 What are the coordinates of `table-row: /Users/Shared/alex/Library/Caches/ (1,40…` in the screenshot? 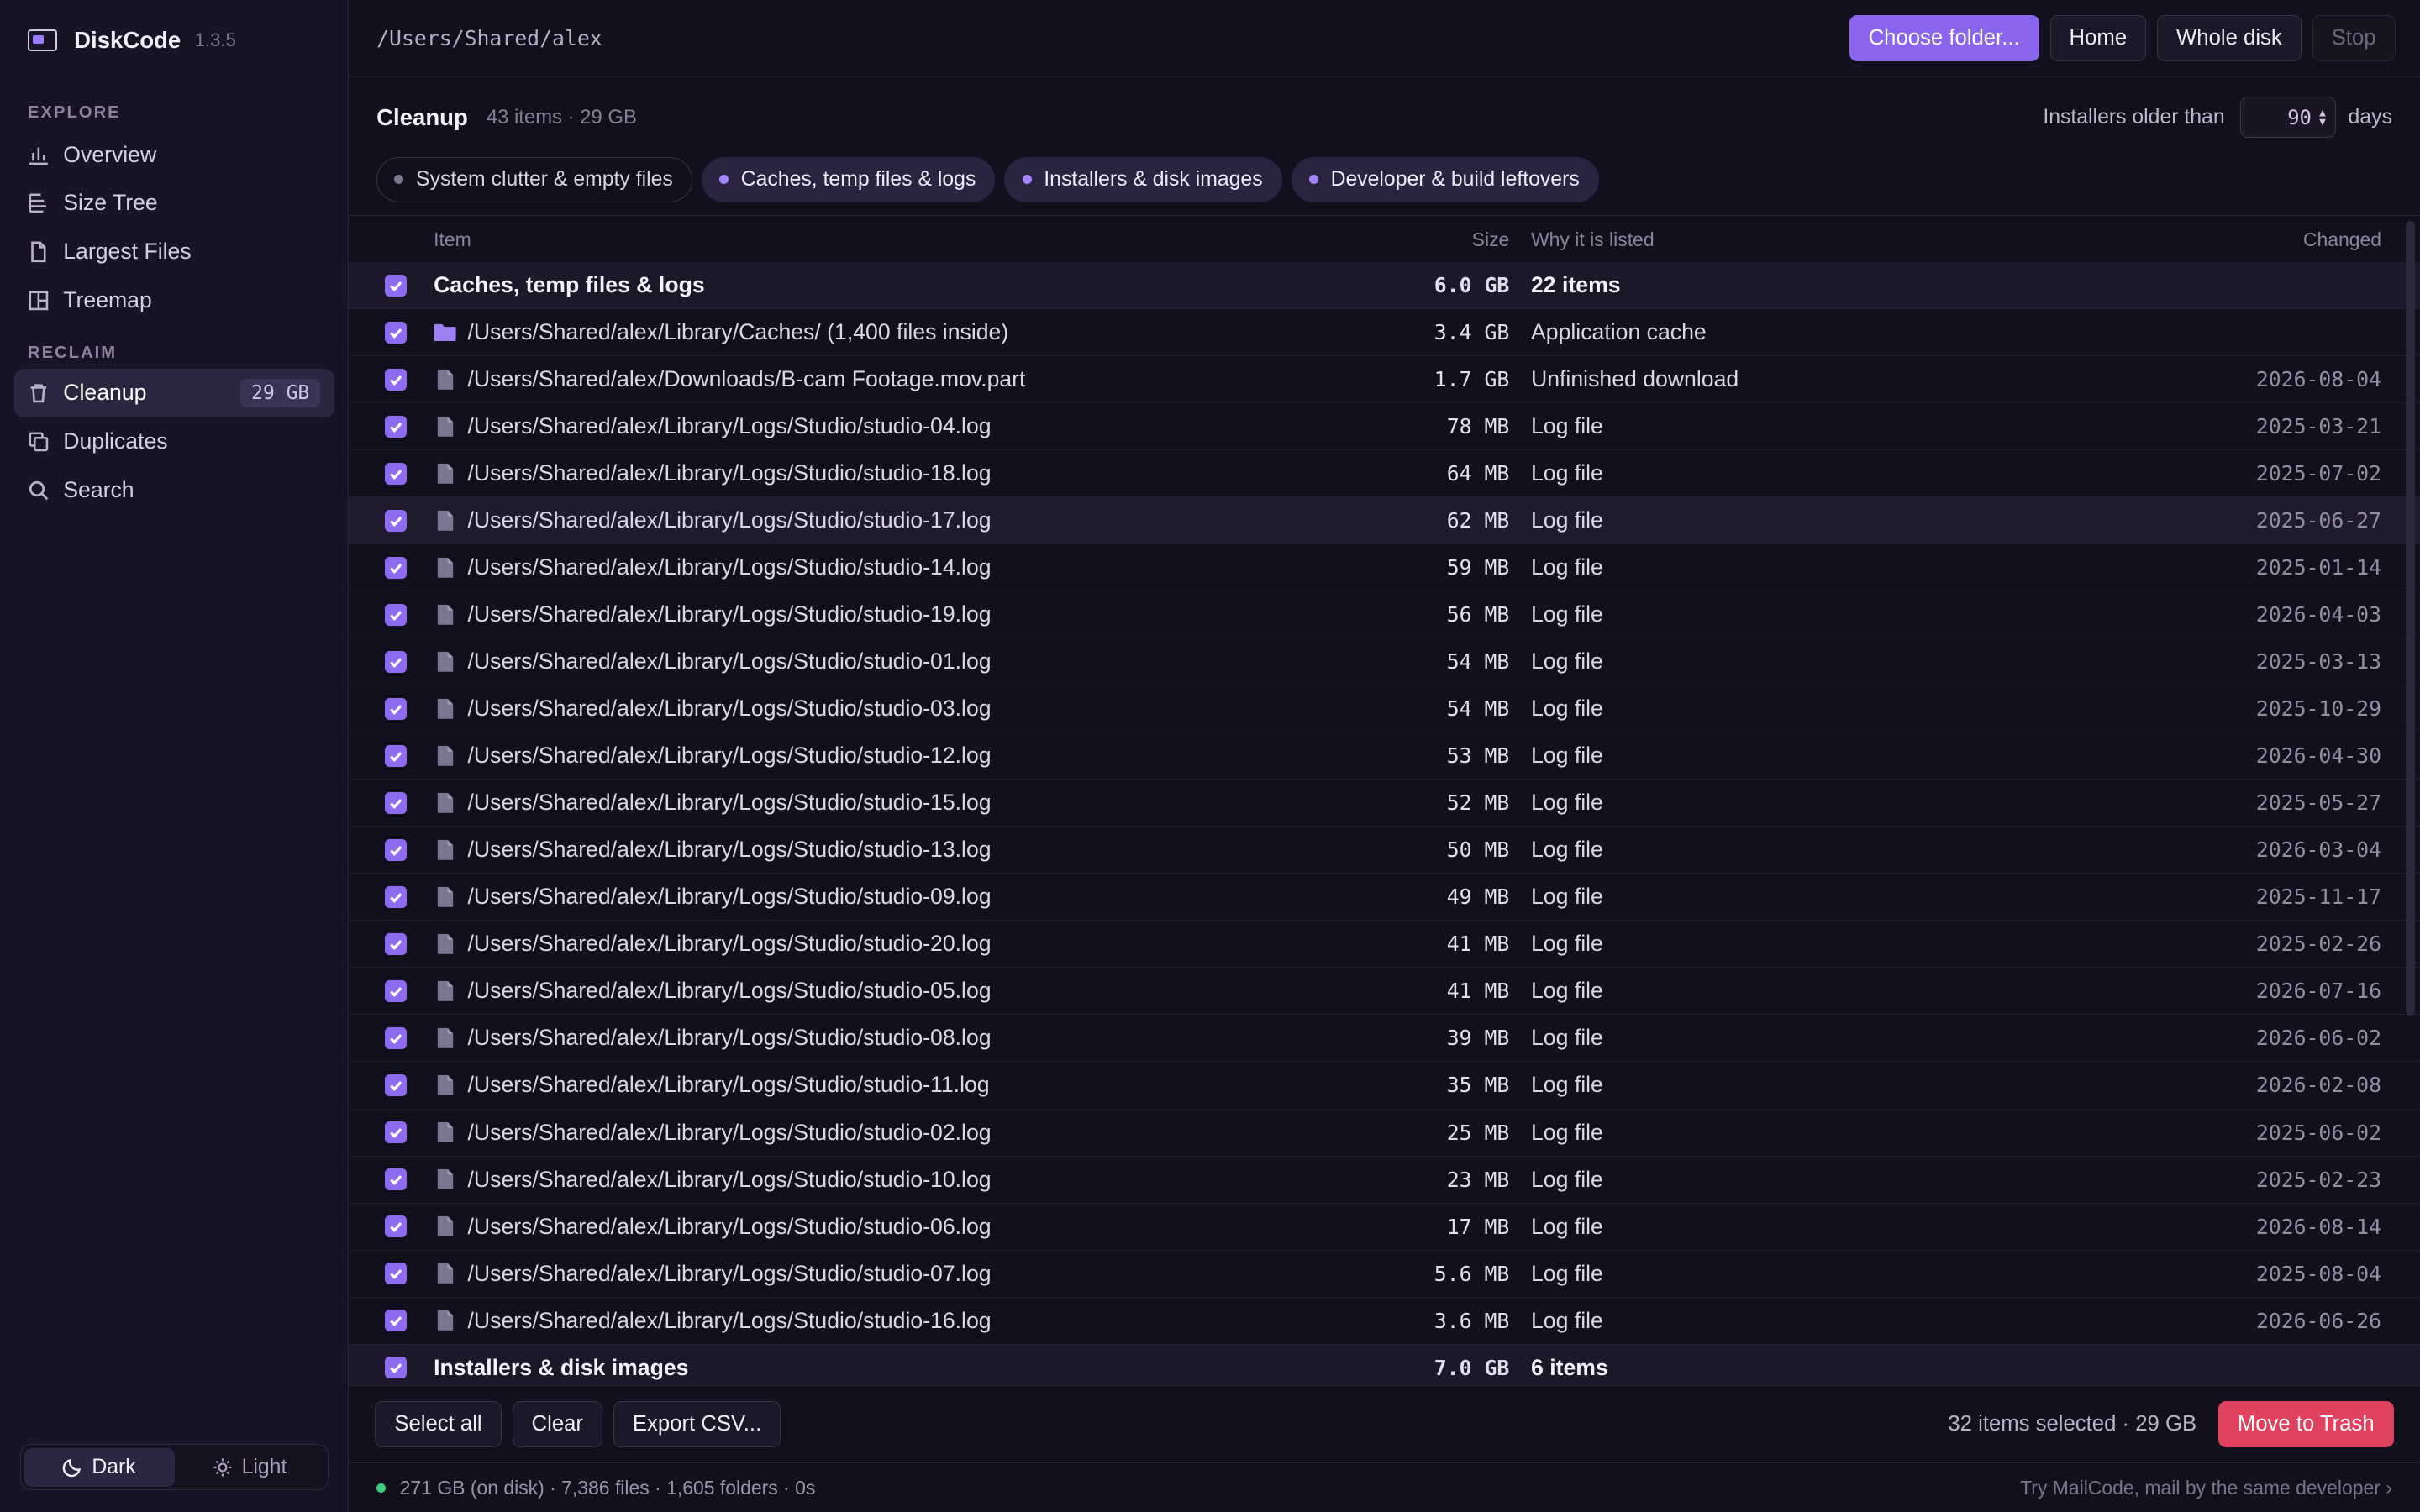 It's located at (1384, 333).